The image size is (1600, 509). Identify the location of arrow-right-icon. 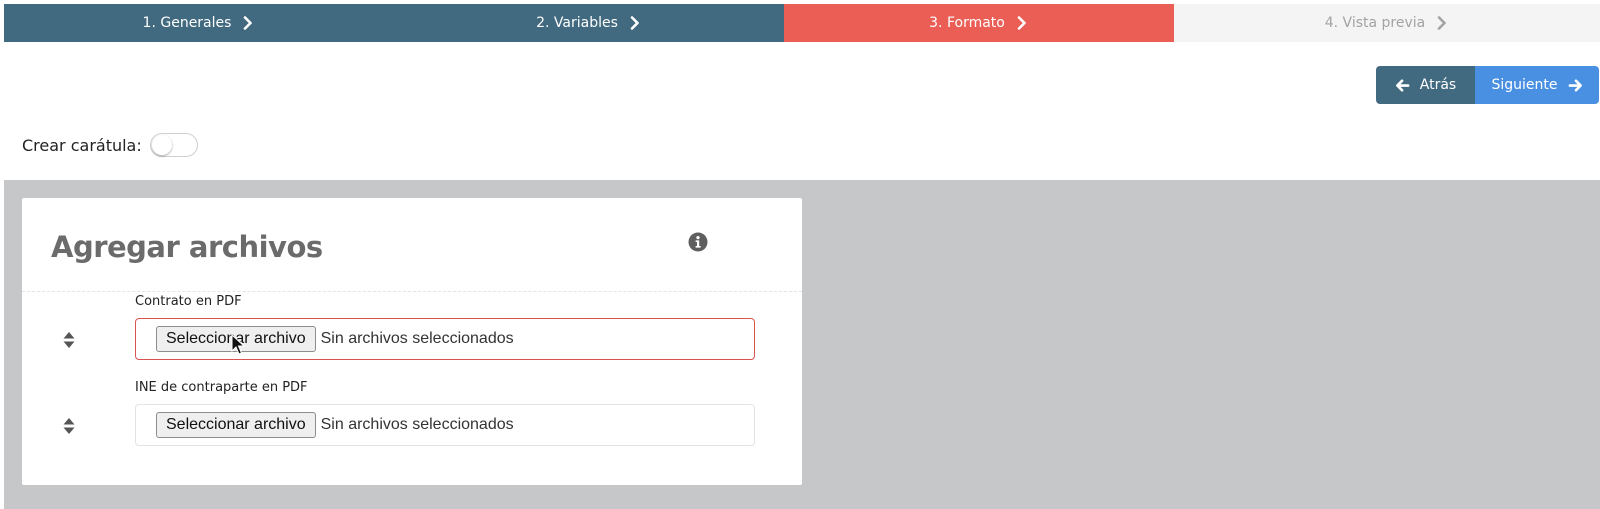
(1575, 85).